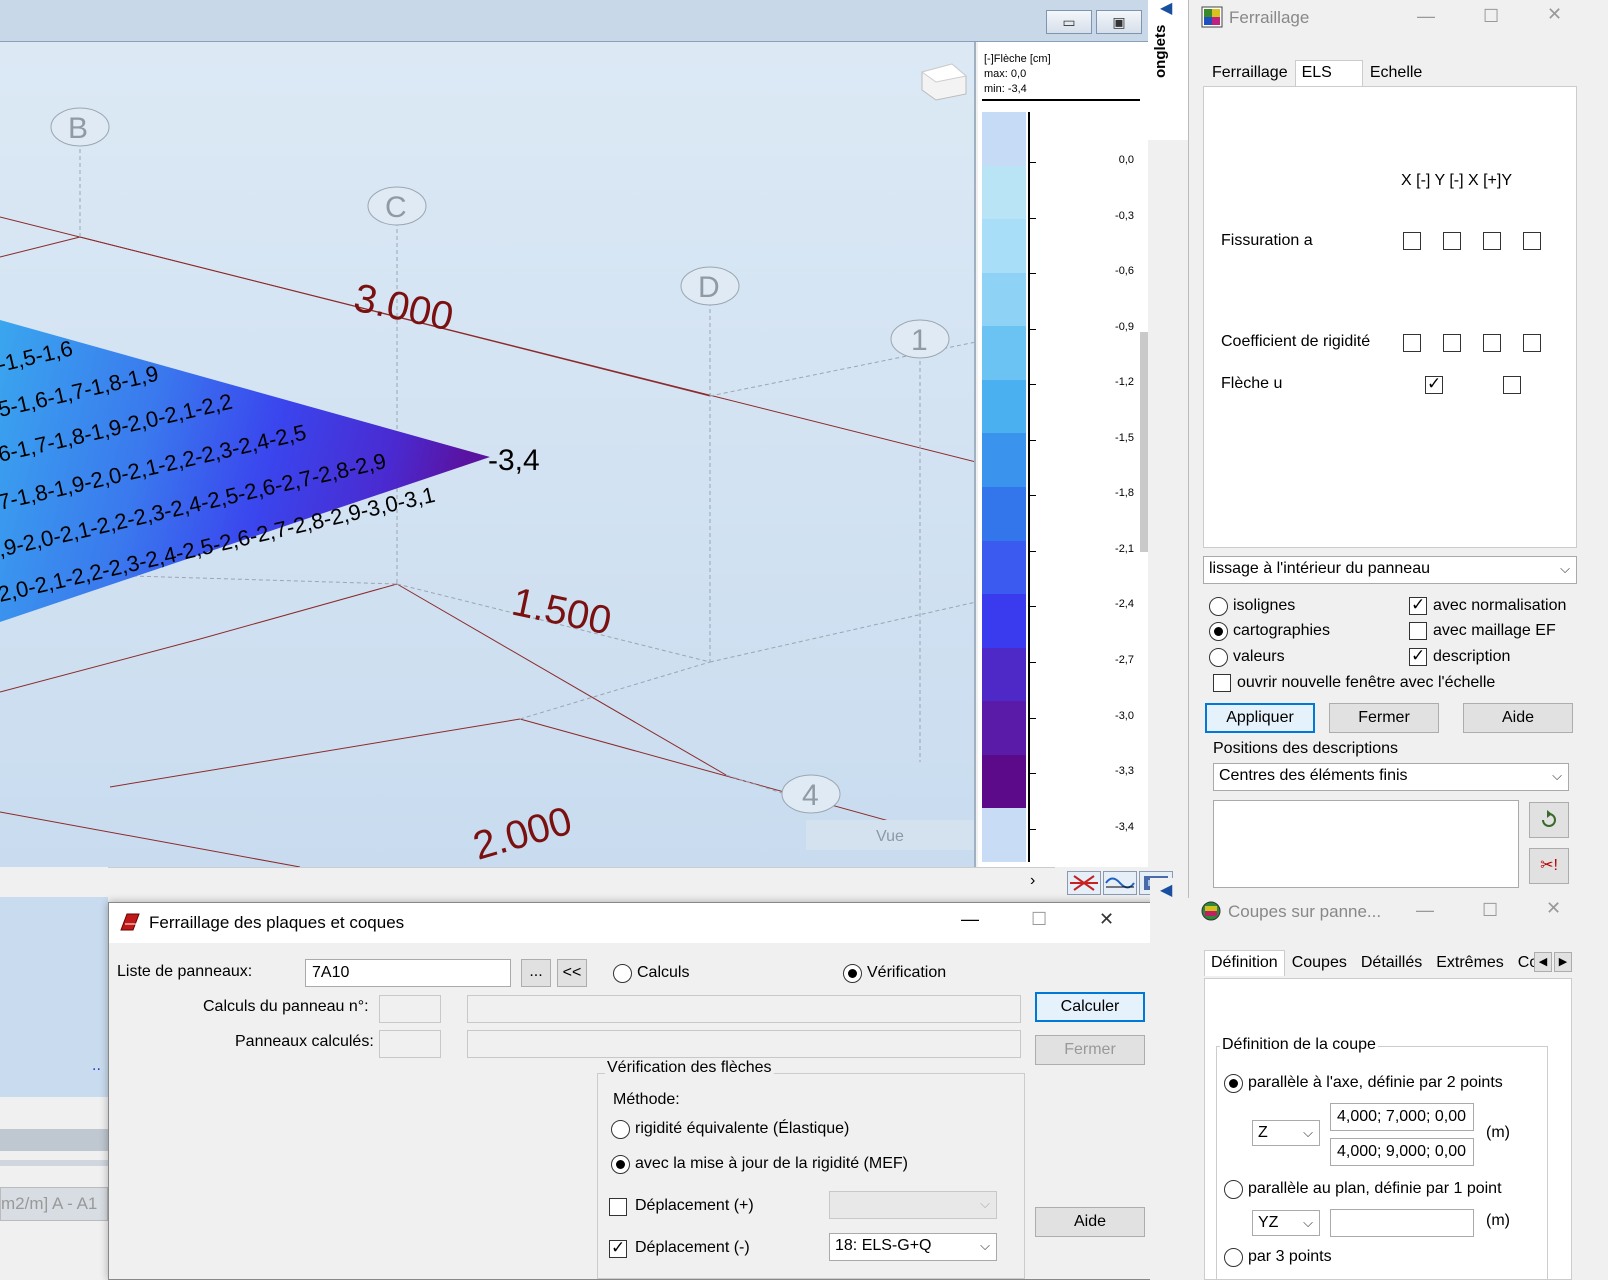 The image size is (1608, 1280). I want to click on methode-label: Méthode:, so click(646, 1099).